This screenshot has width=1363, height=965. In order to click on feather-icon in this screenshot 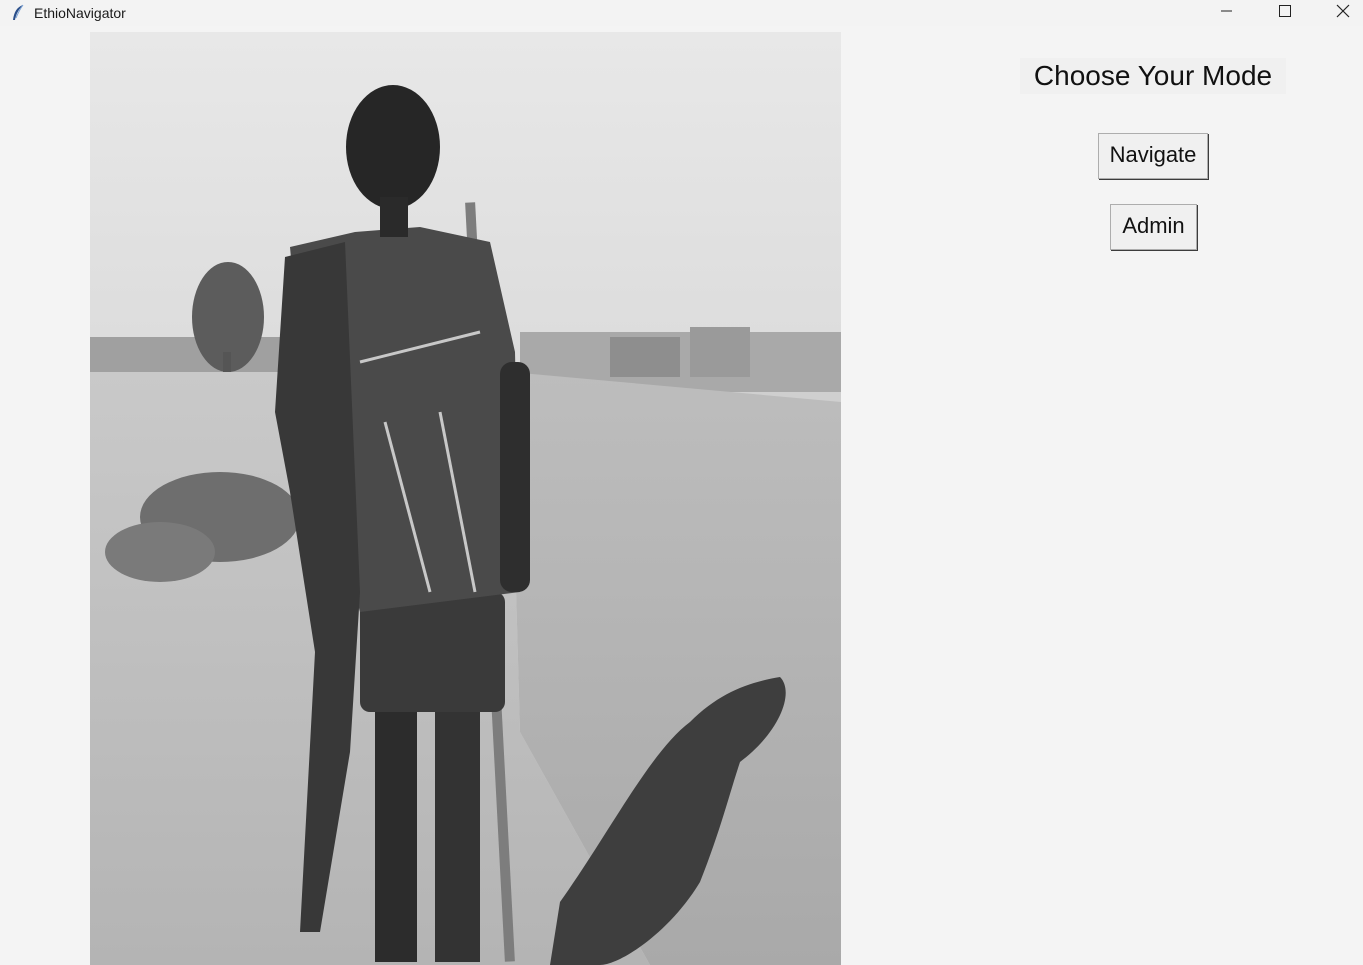, I will do `click(18, 13)`.